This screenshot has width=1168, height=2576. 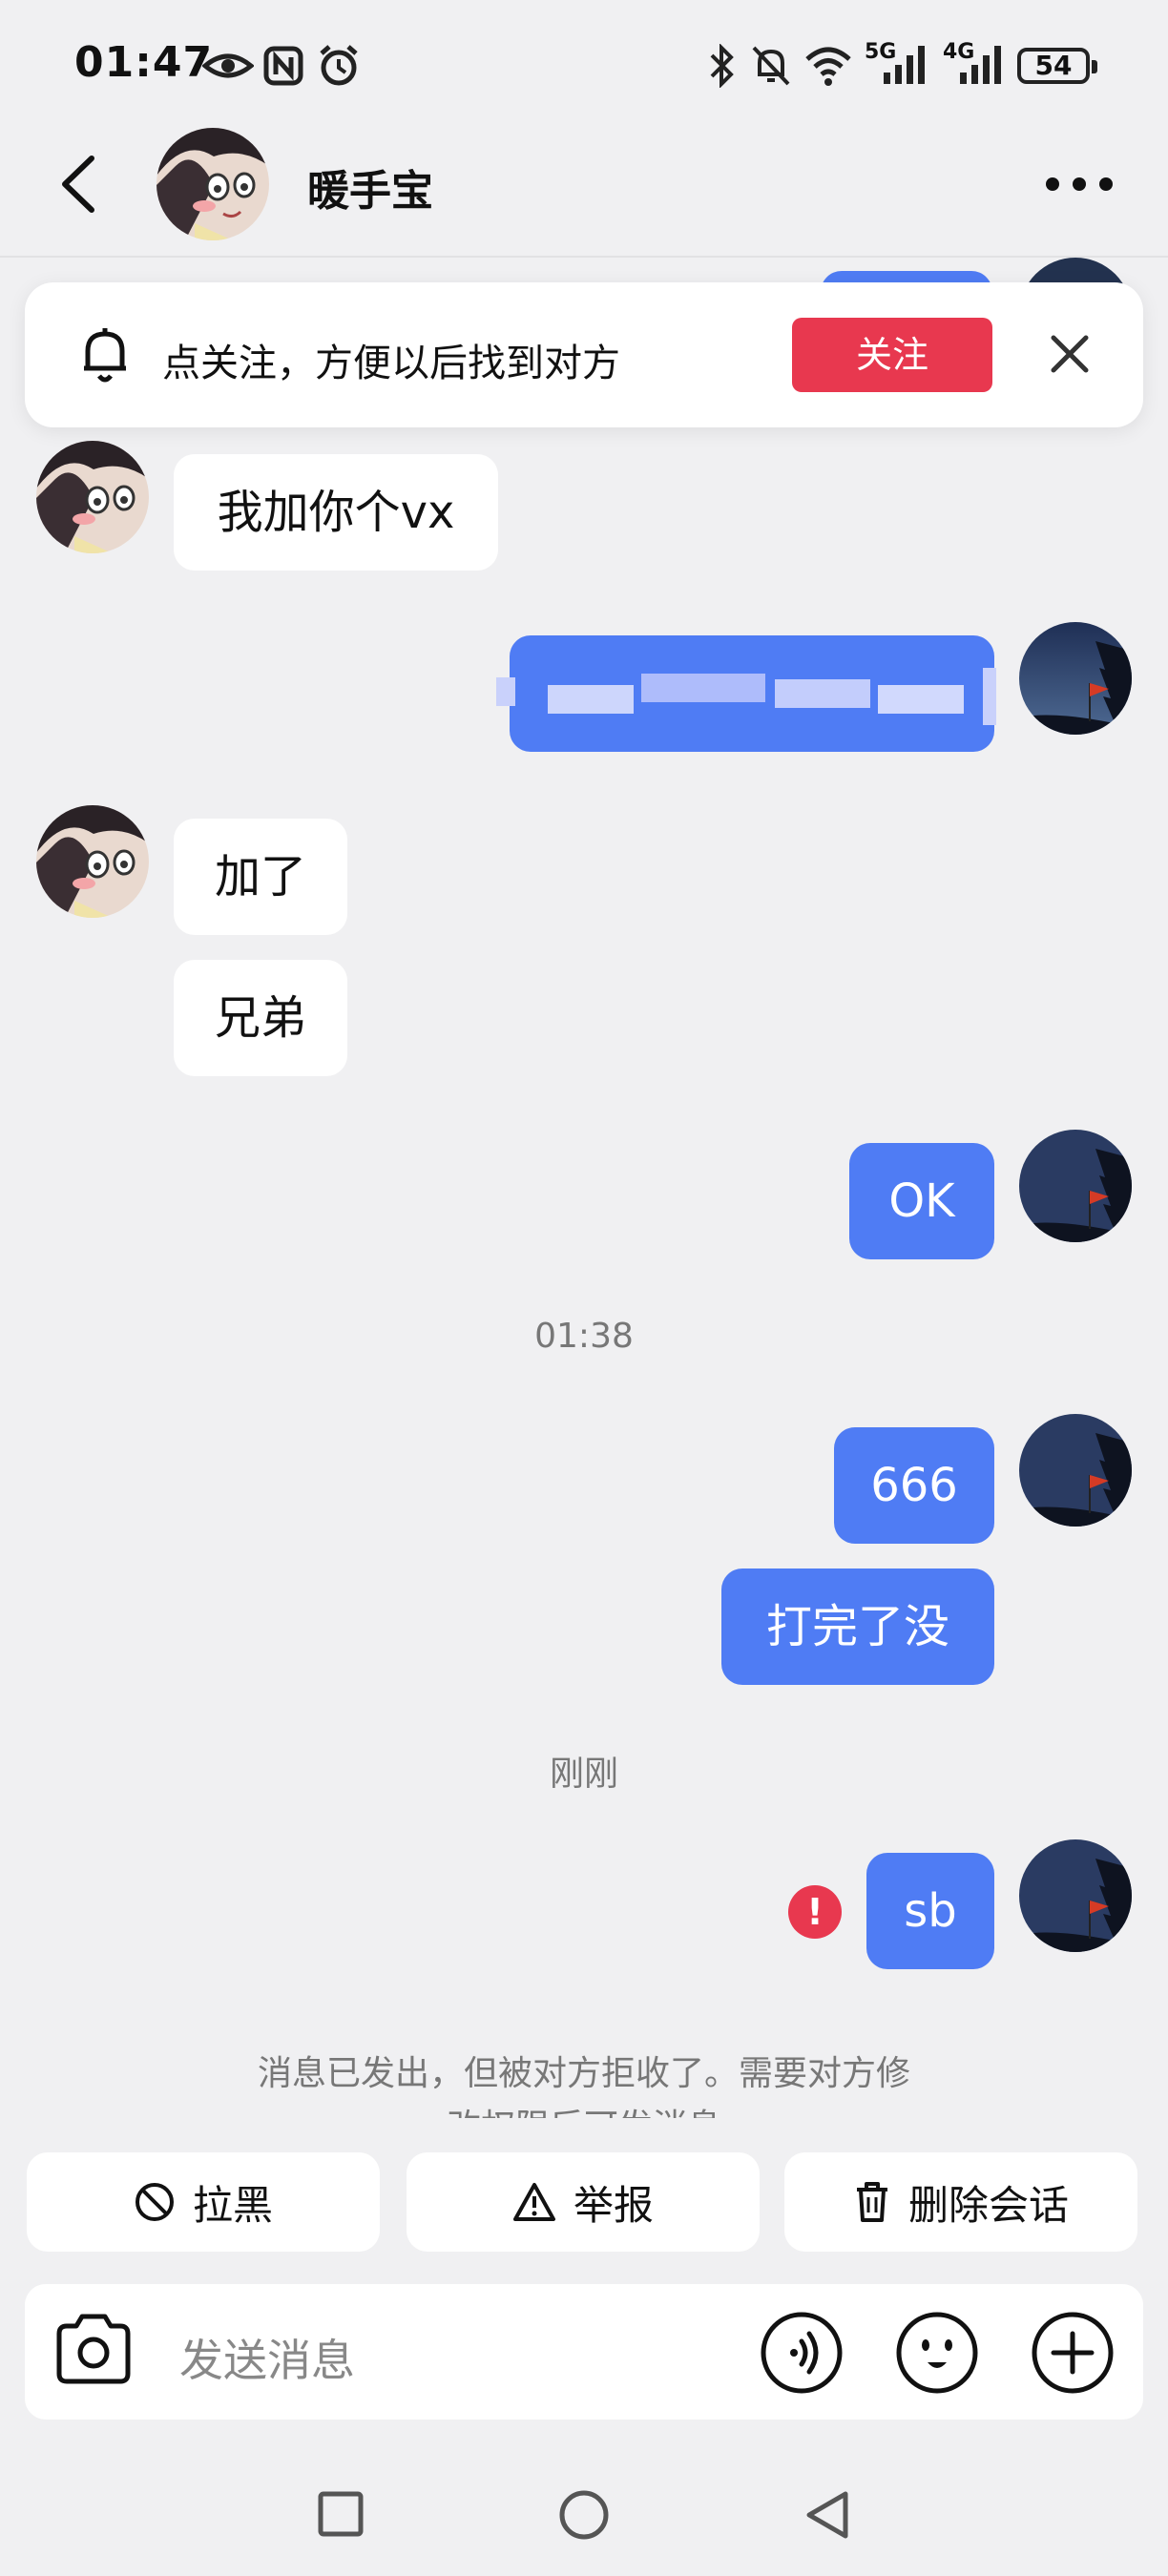 I want to click on bluetooth-icon, so click(x=722, y=66).